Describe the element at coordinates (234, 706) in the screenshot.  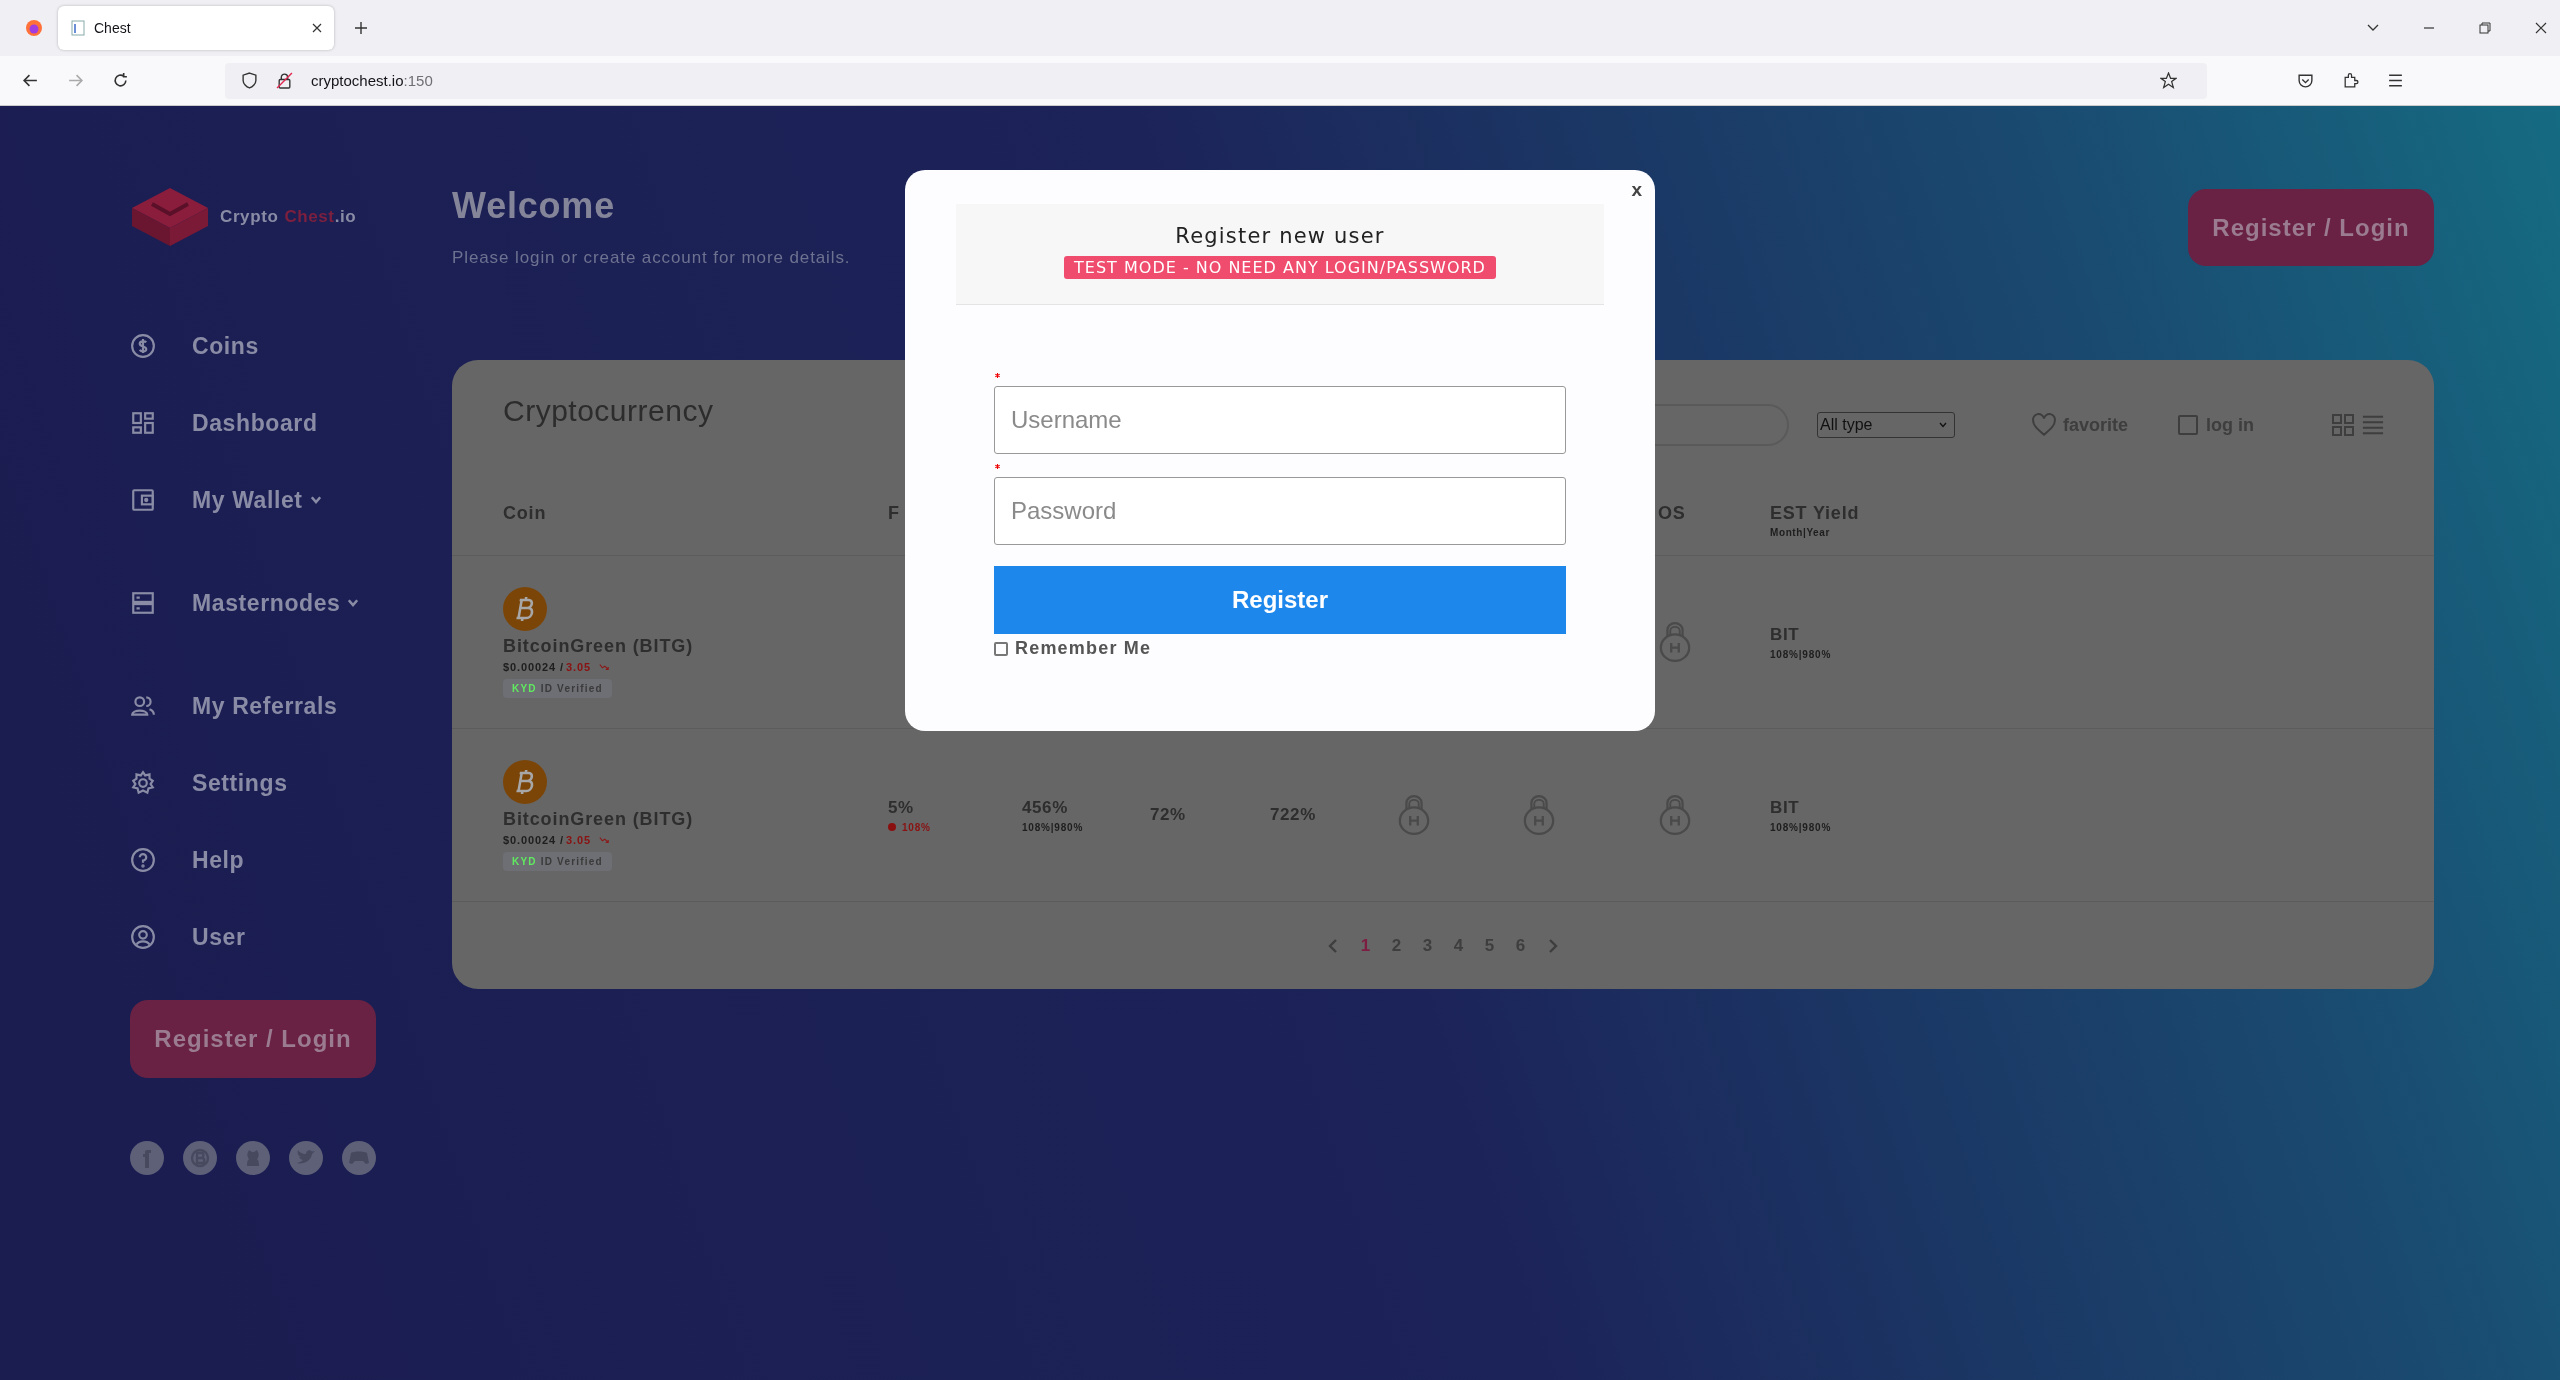
I see `sidebar-link: My Referrals` at that location.